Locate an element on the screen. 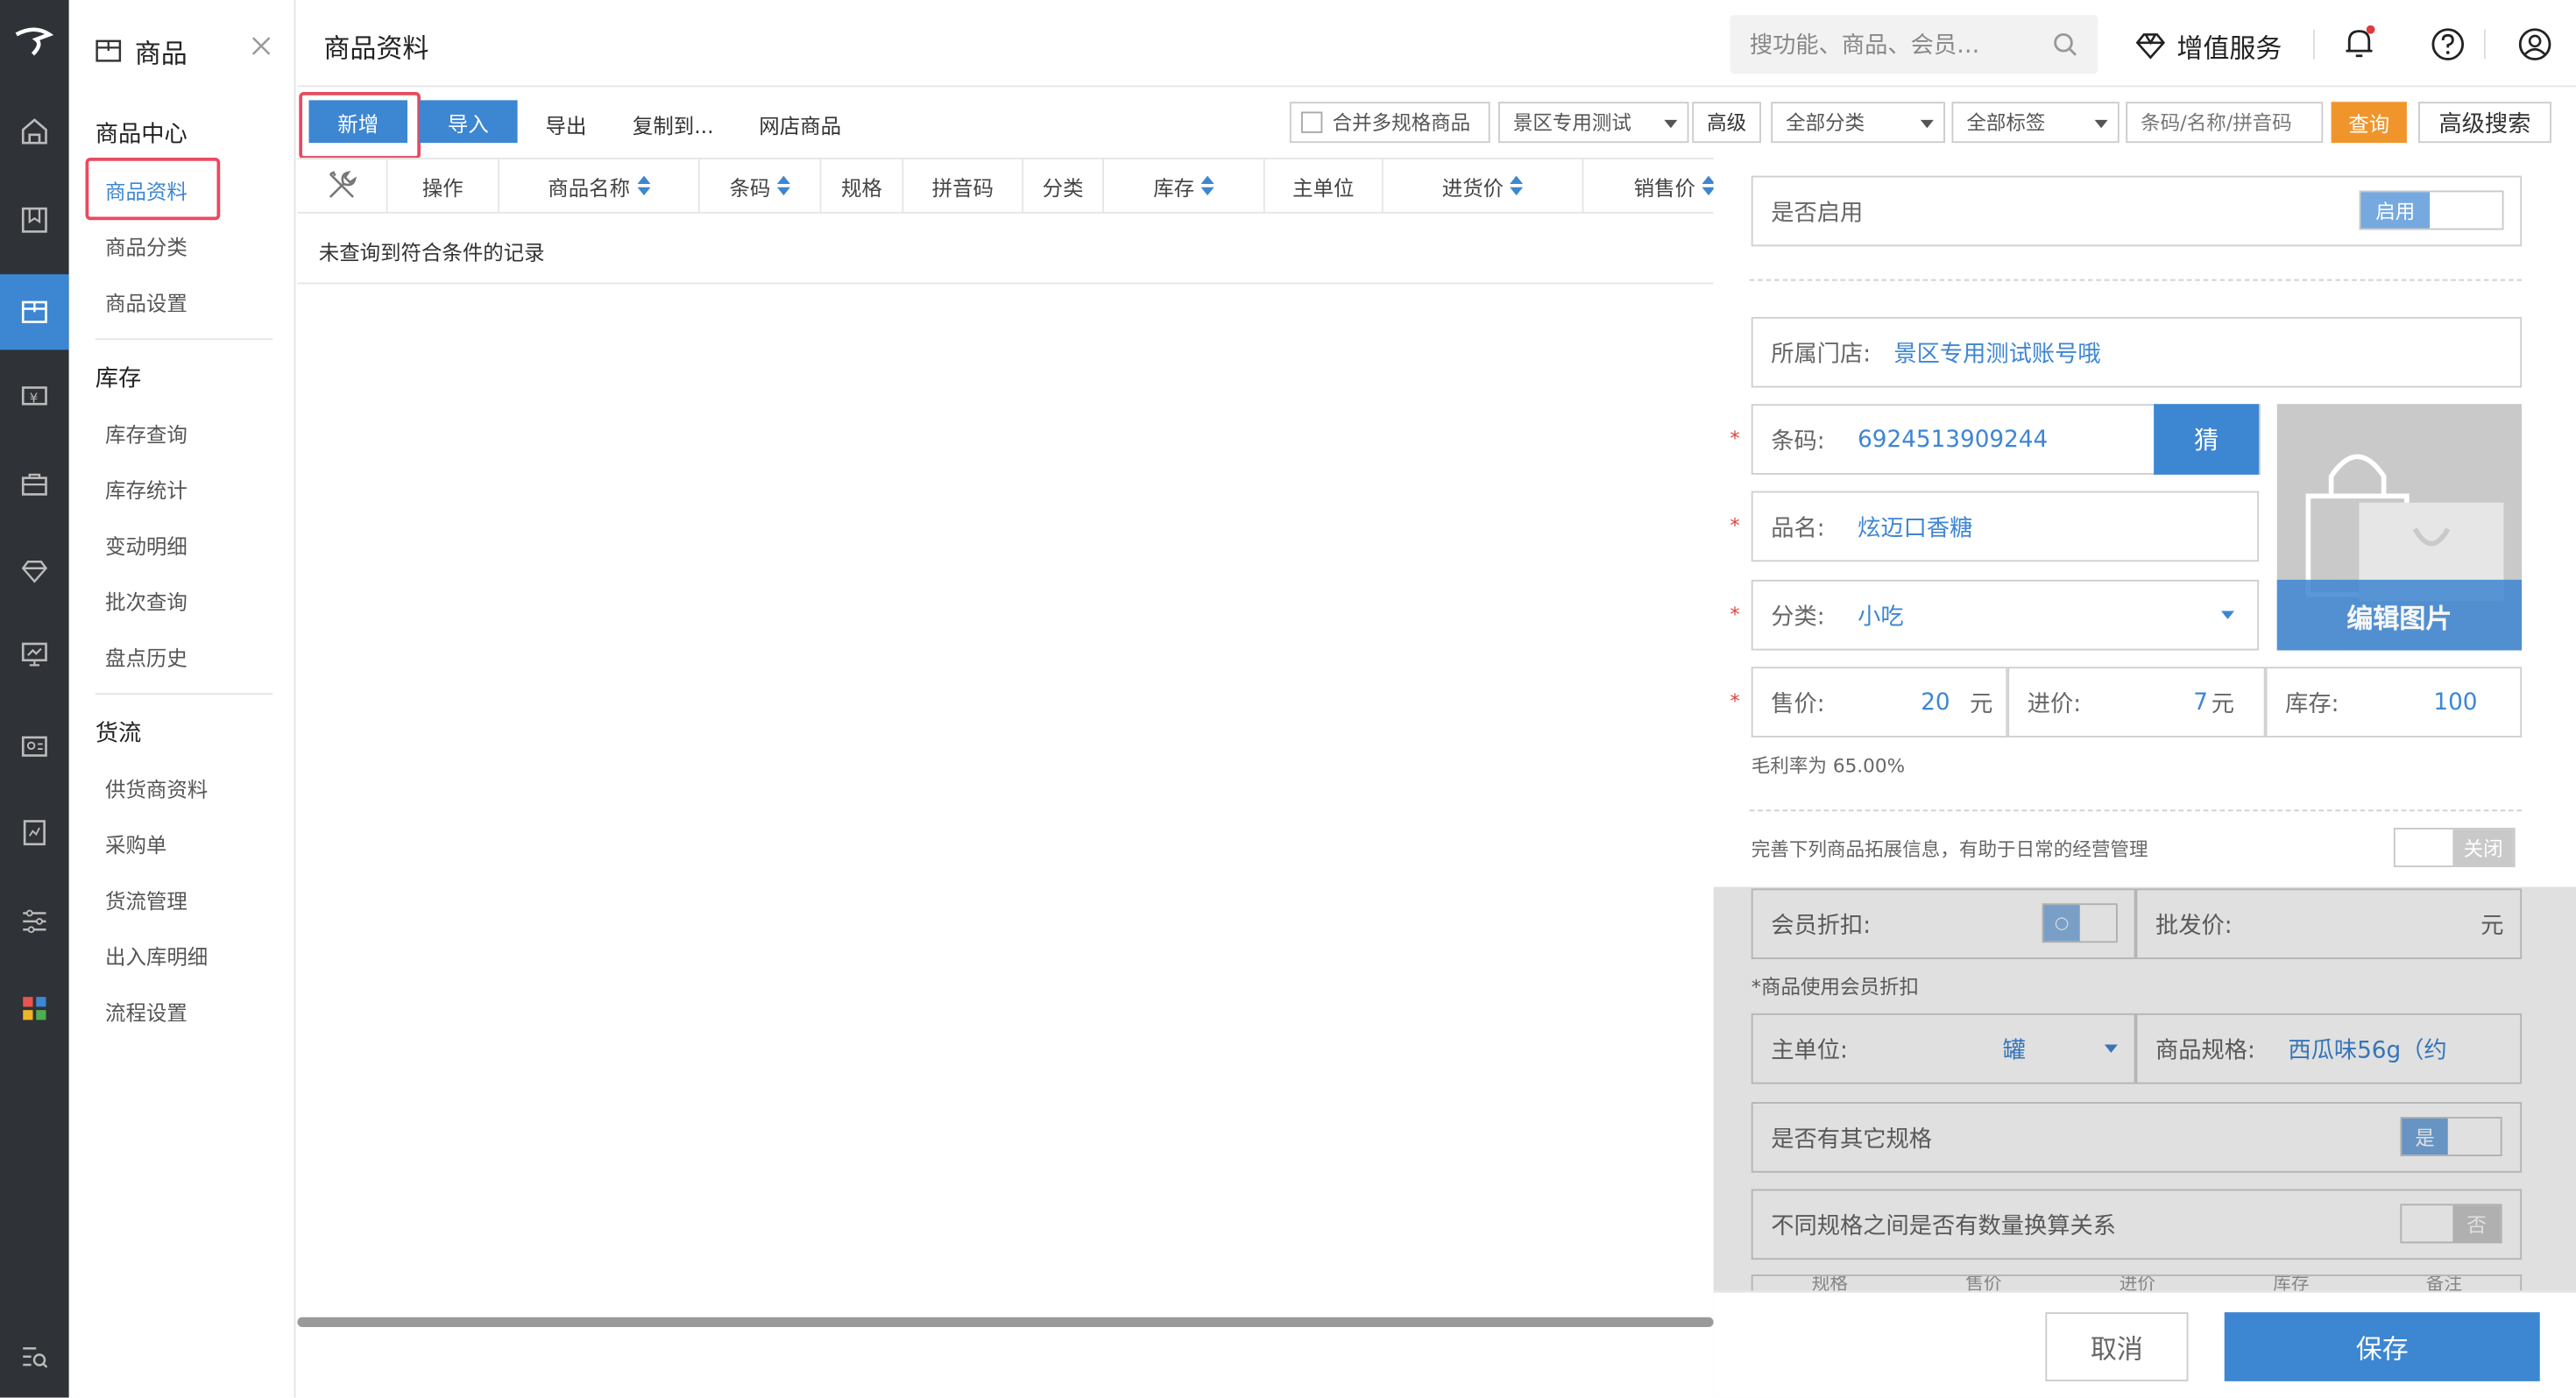 The height and width of the screenshot is (1398, 2576). column-settings-icon is located at coordinates (342, 185).